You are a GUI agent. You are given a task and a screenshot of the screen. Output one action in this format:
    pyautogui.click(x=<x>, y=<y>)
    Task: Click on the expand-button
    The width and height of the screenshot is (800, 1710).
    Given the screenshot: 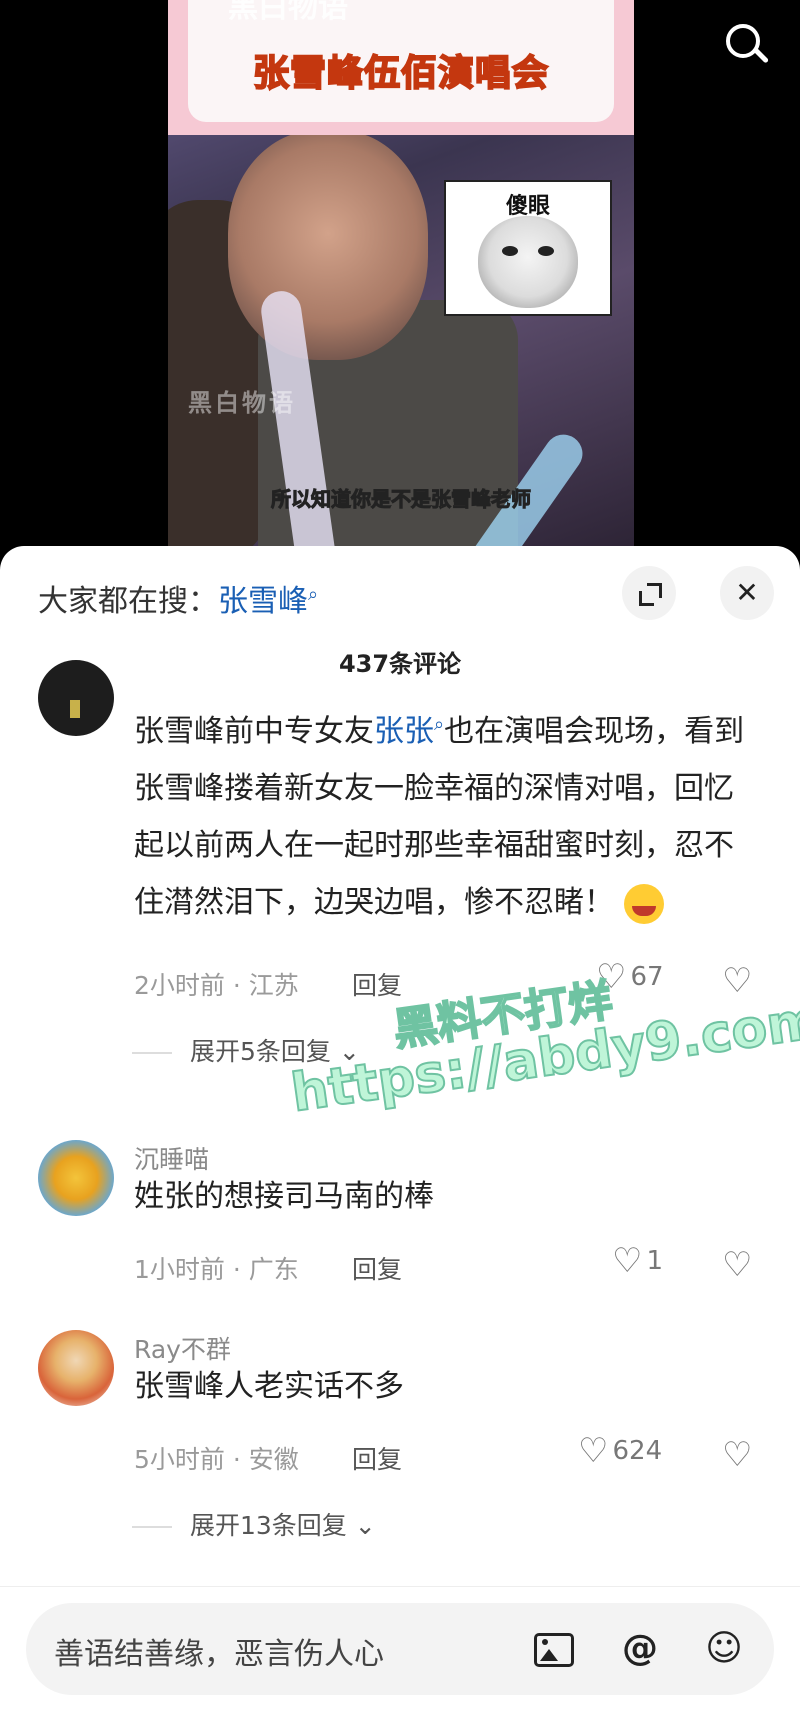 What is the action you would take?
    pyautogui.click(x=649, y=593)
    